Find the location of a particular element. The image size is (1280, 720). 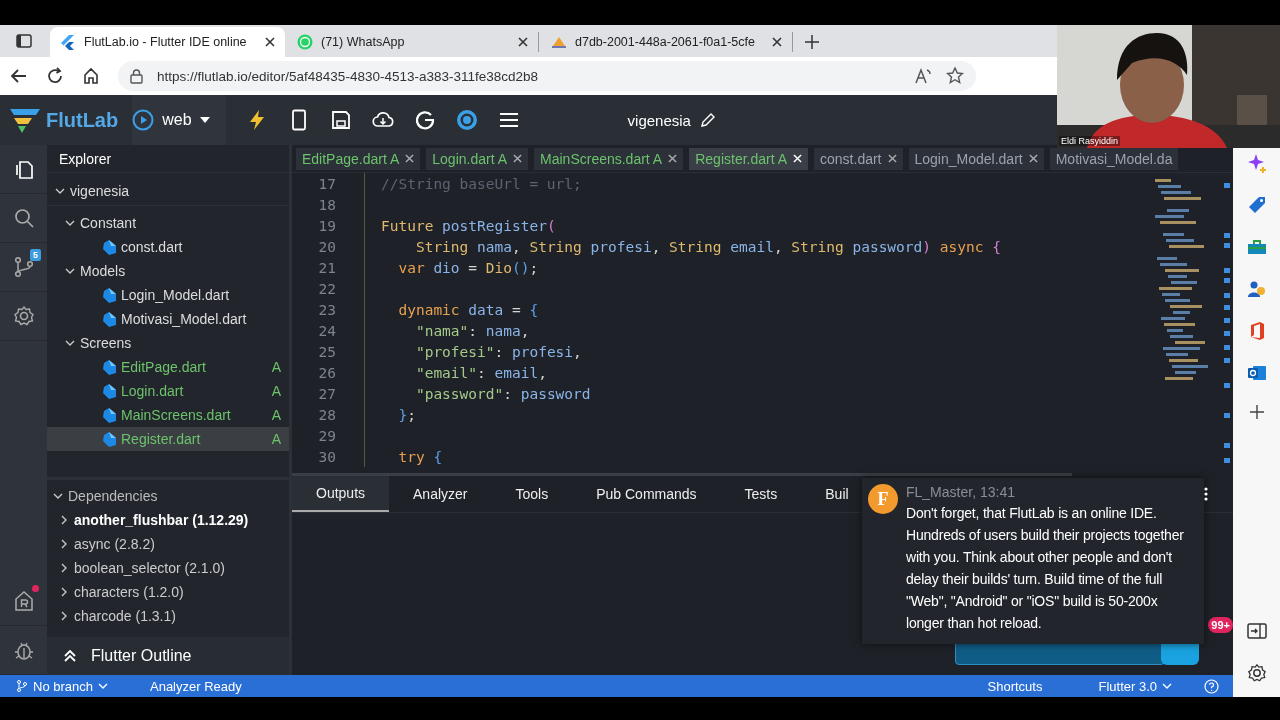

folder-item: vigenesia is located at coordinates (168, 191).